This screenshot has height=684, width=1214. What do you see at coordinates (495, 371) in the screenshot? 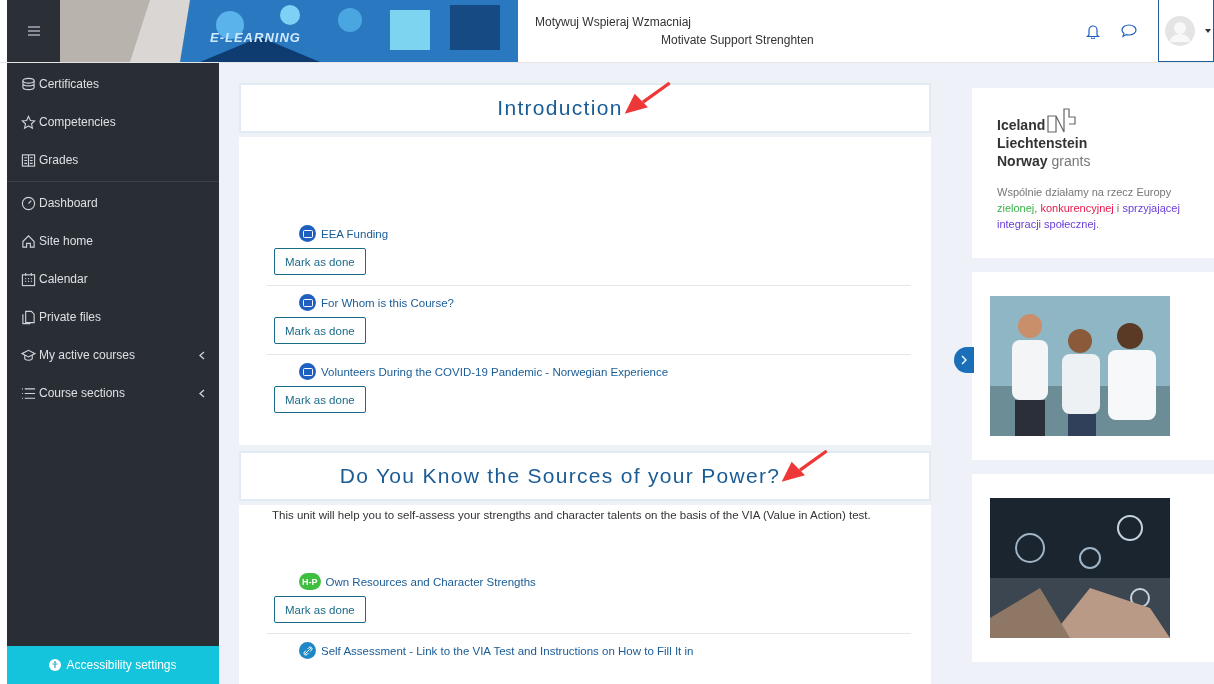
I see `activity-link: Volunteers During the COVID-19 Pandemic - Norwegian Experience` at bounding box center [495, 371].